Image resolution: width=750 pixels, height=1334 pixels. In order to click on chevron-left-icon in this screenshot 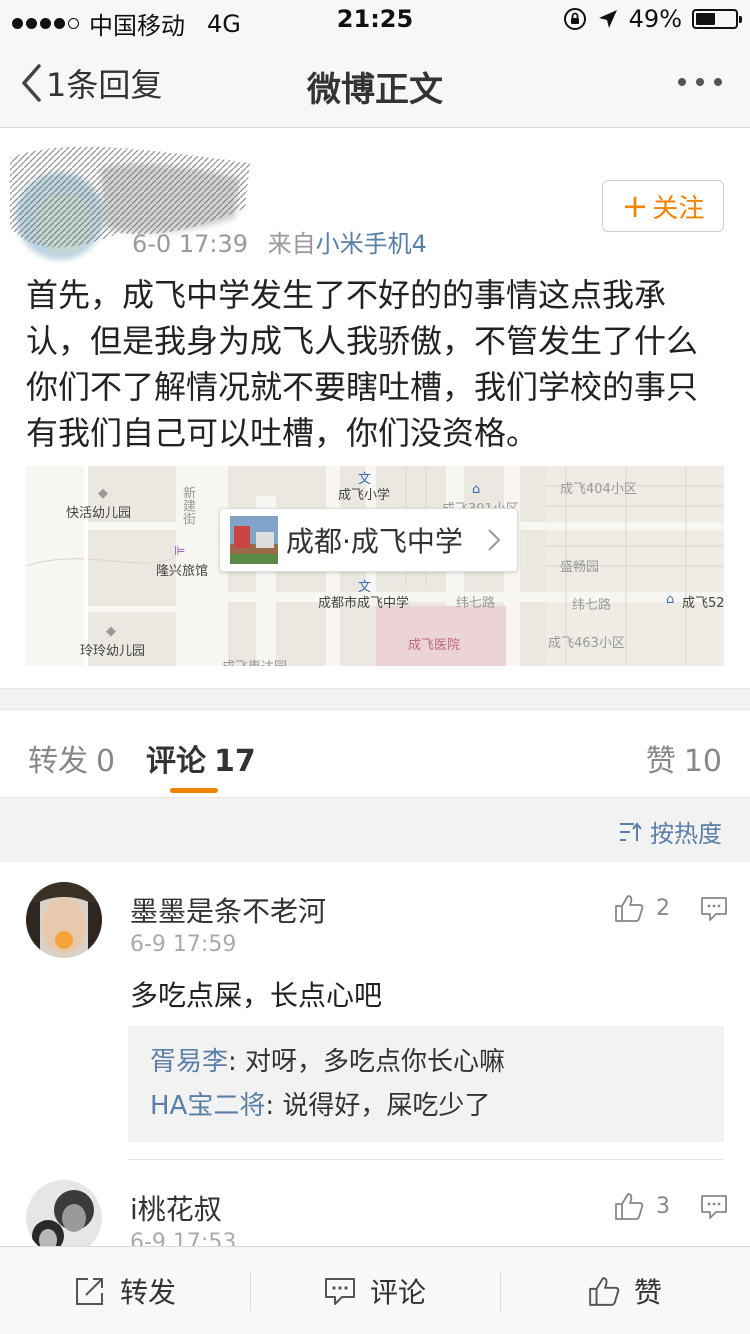, I will do `click(31, 83)`.